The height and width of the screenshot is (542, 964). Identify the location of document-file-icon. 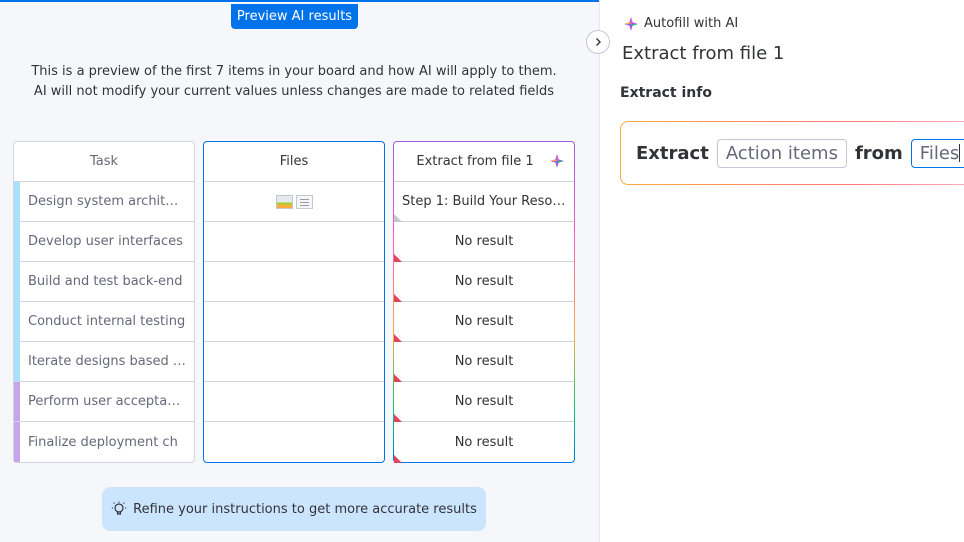
(304, 201).